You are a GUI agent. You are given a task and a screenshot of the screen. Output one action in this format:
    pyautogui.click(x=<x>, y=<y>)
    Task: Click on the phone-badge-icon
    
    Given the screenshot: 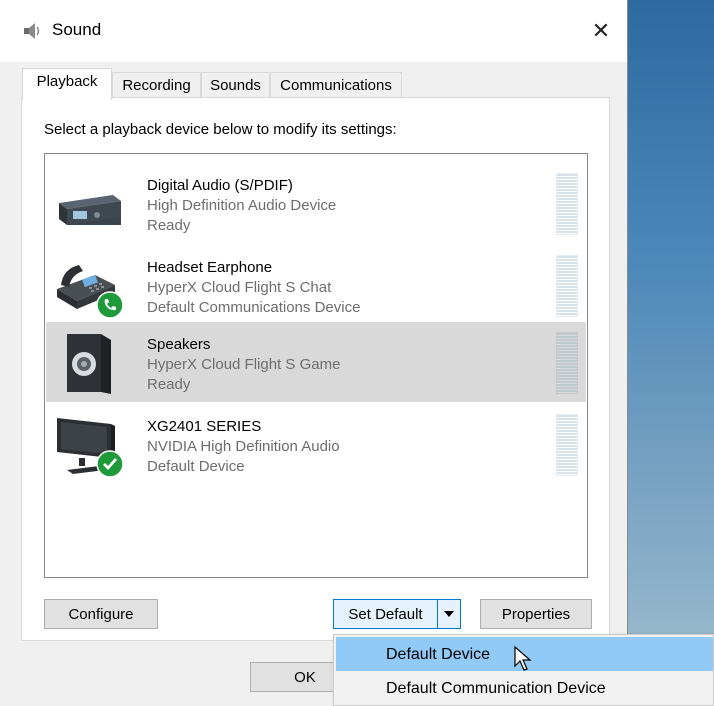 What is the action you would take?
    pyautogui.click(x=110, y=305)
    